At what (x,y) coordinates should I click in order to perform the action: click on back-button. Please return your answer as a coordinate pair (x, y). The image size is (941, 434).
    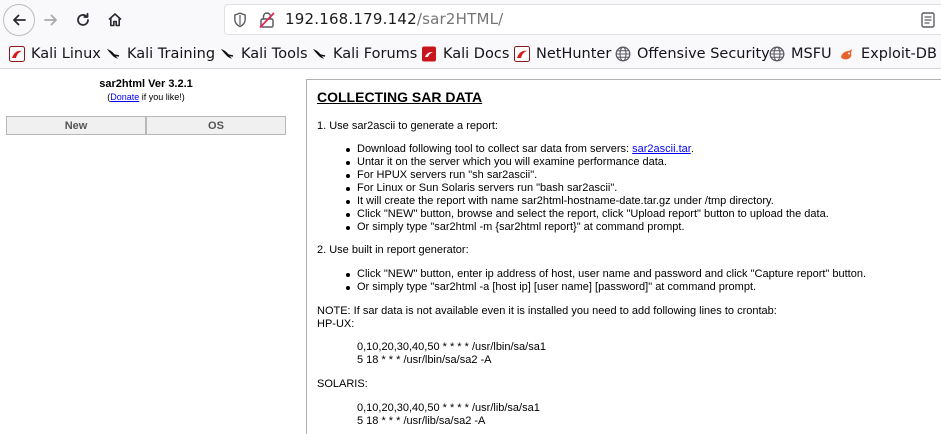
    Looking at the image, I should click on (19, 20).